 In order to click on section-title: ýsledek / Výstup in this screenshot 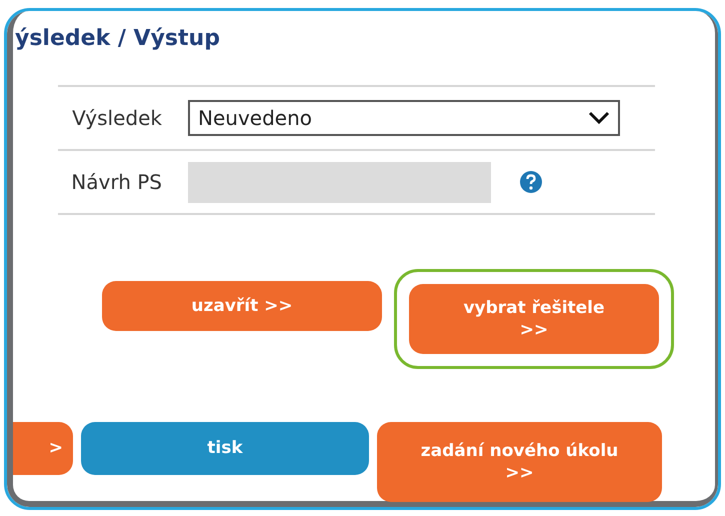, I will do `click(118, 39)`.